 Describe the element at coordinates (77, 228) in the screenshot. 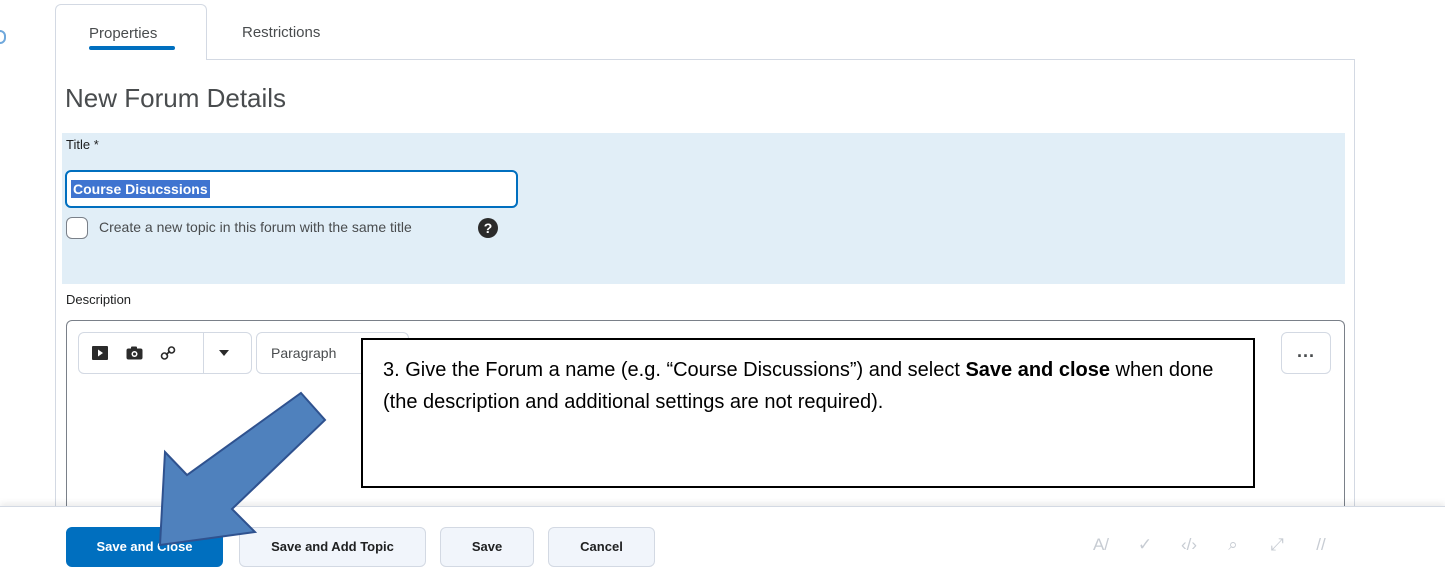

I see `same-title-topic-checkbox` at that location.